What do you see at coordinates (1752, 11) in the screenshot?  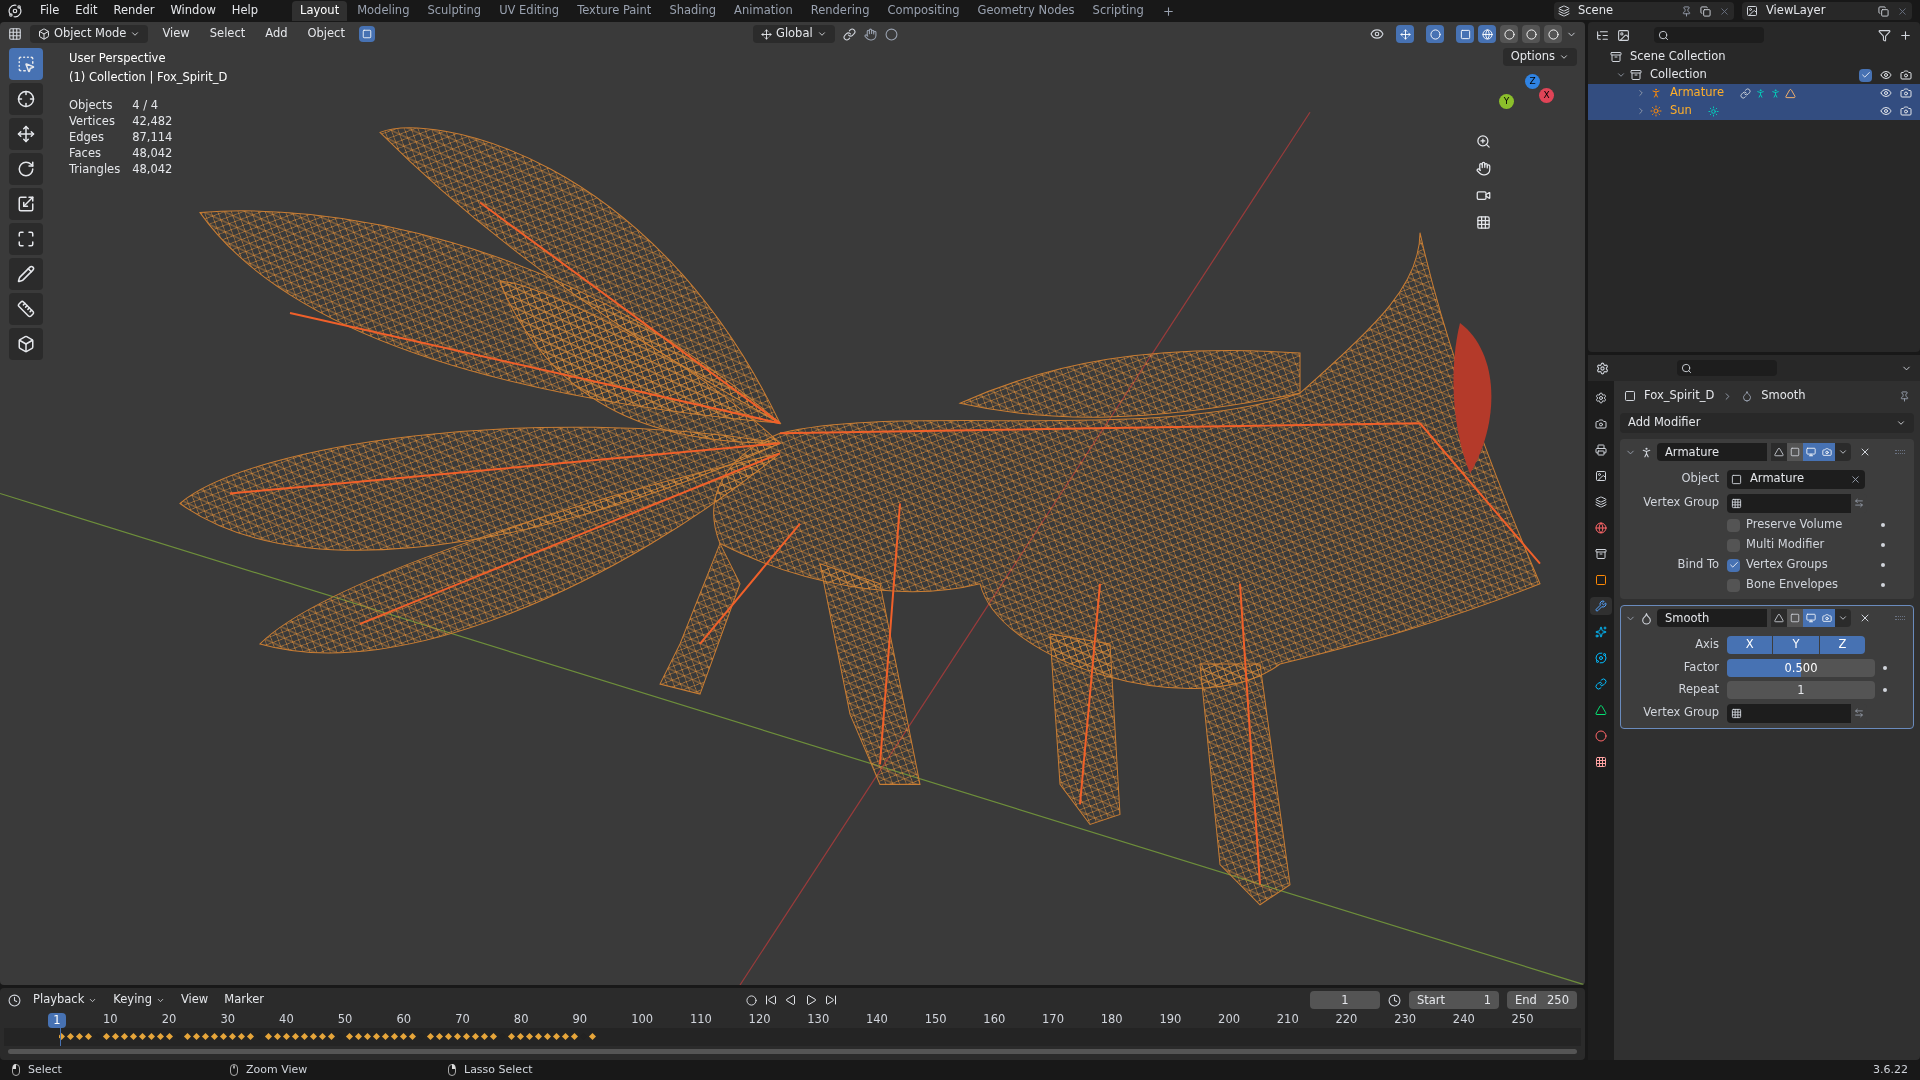 I see `image-icon` at bounding box center [1752, 11].